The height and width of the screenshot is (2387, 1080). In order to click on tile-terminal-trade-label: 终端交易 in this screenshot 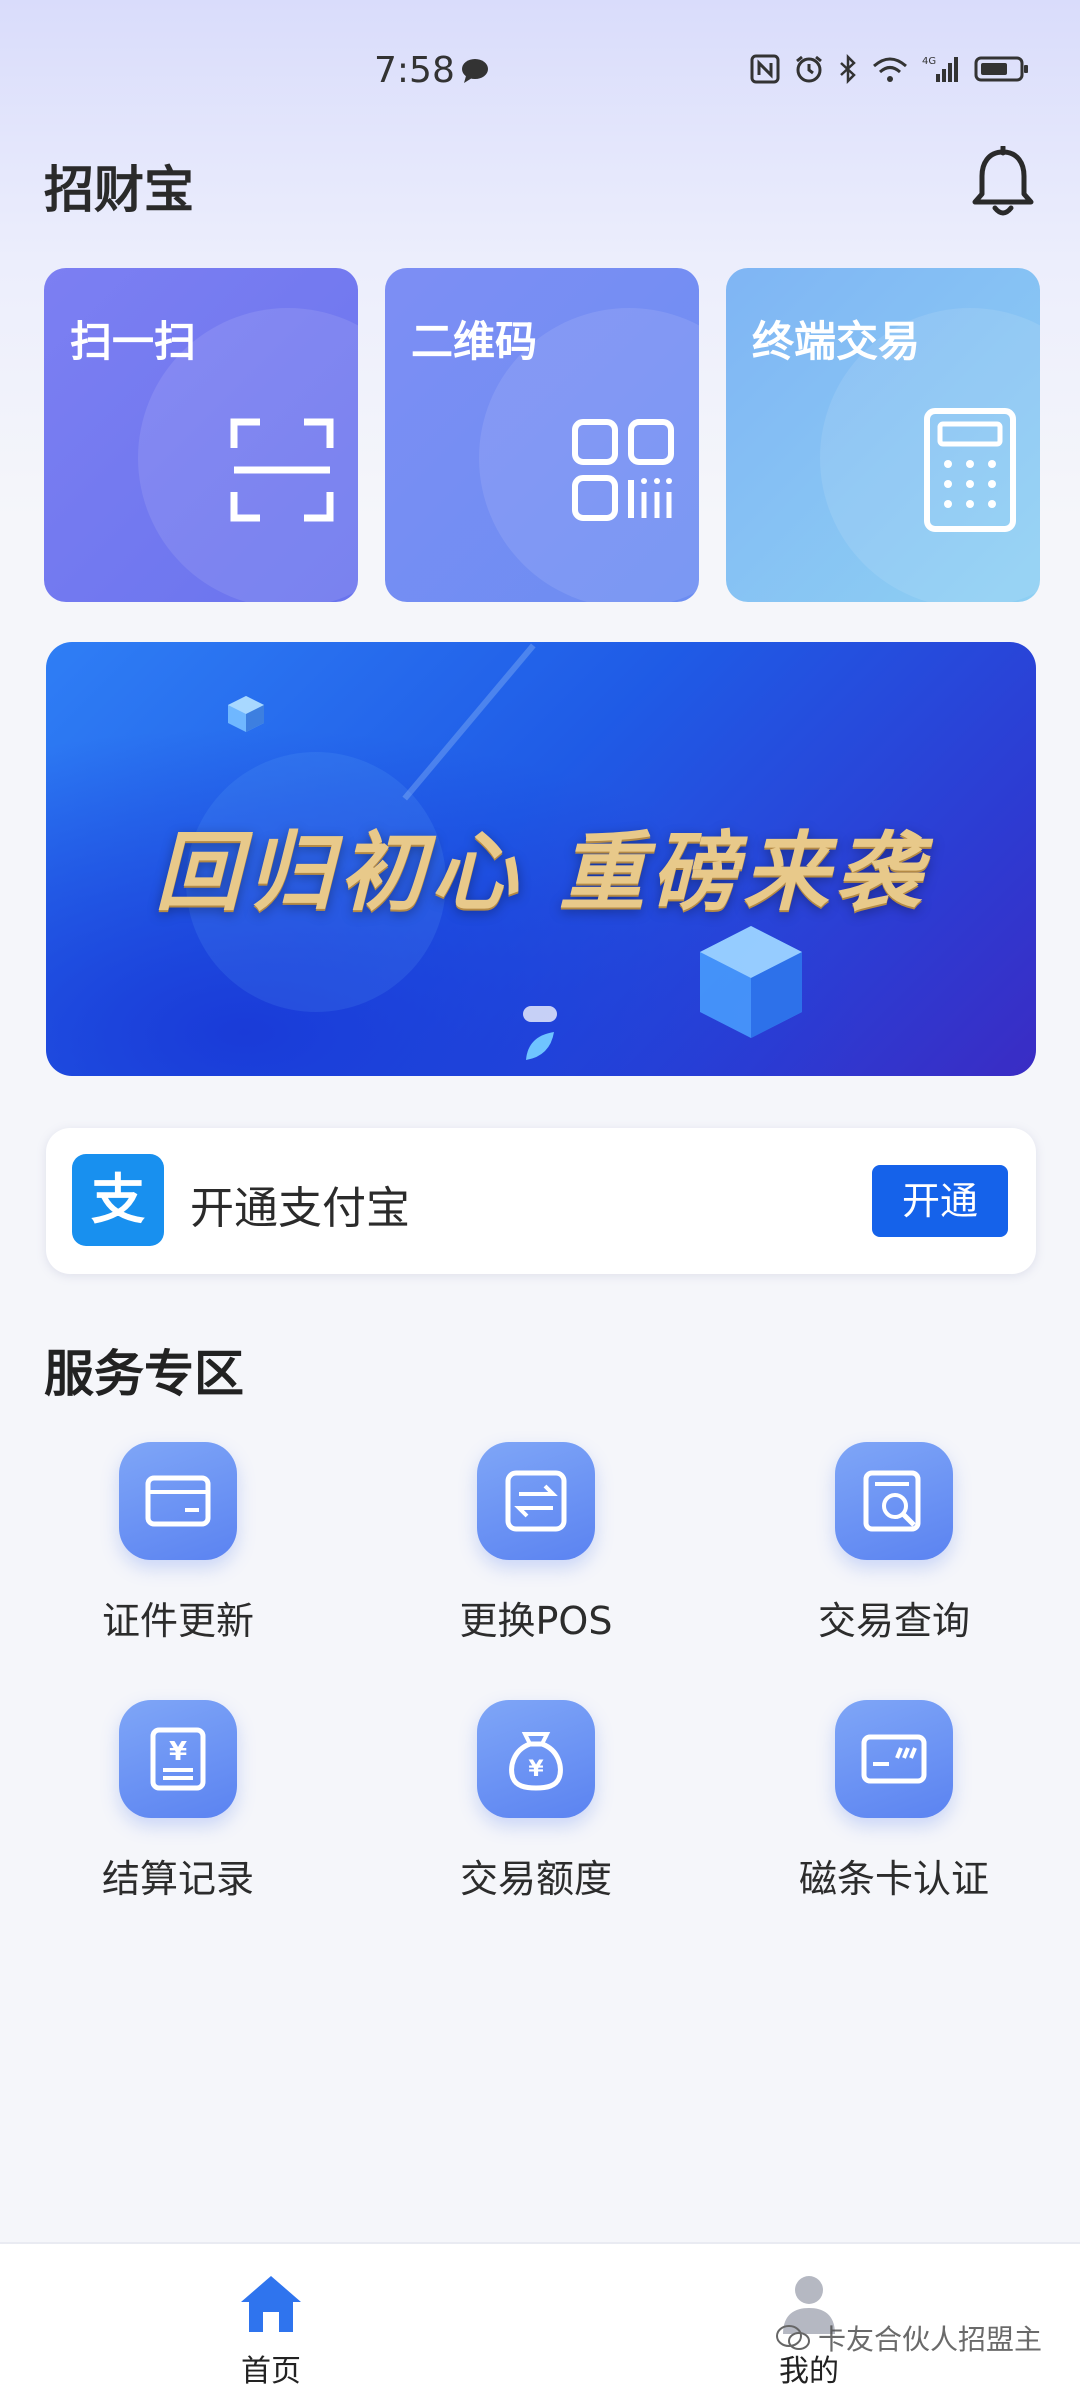, I will do `click(836, 341)`.